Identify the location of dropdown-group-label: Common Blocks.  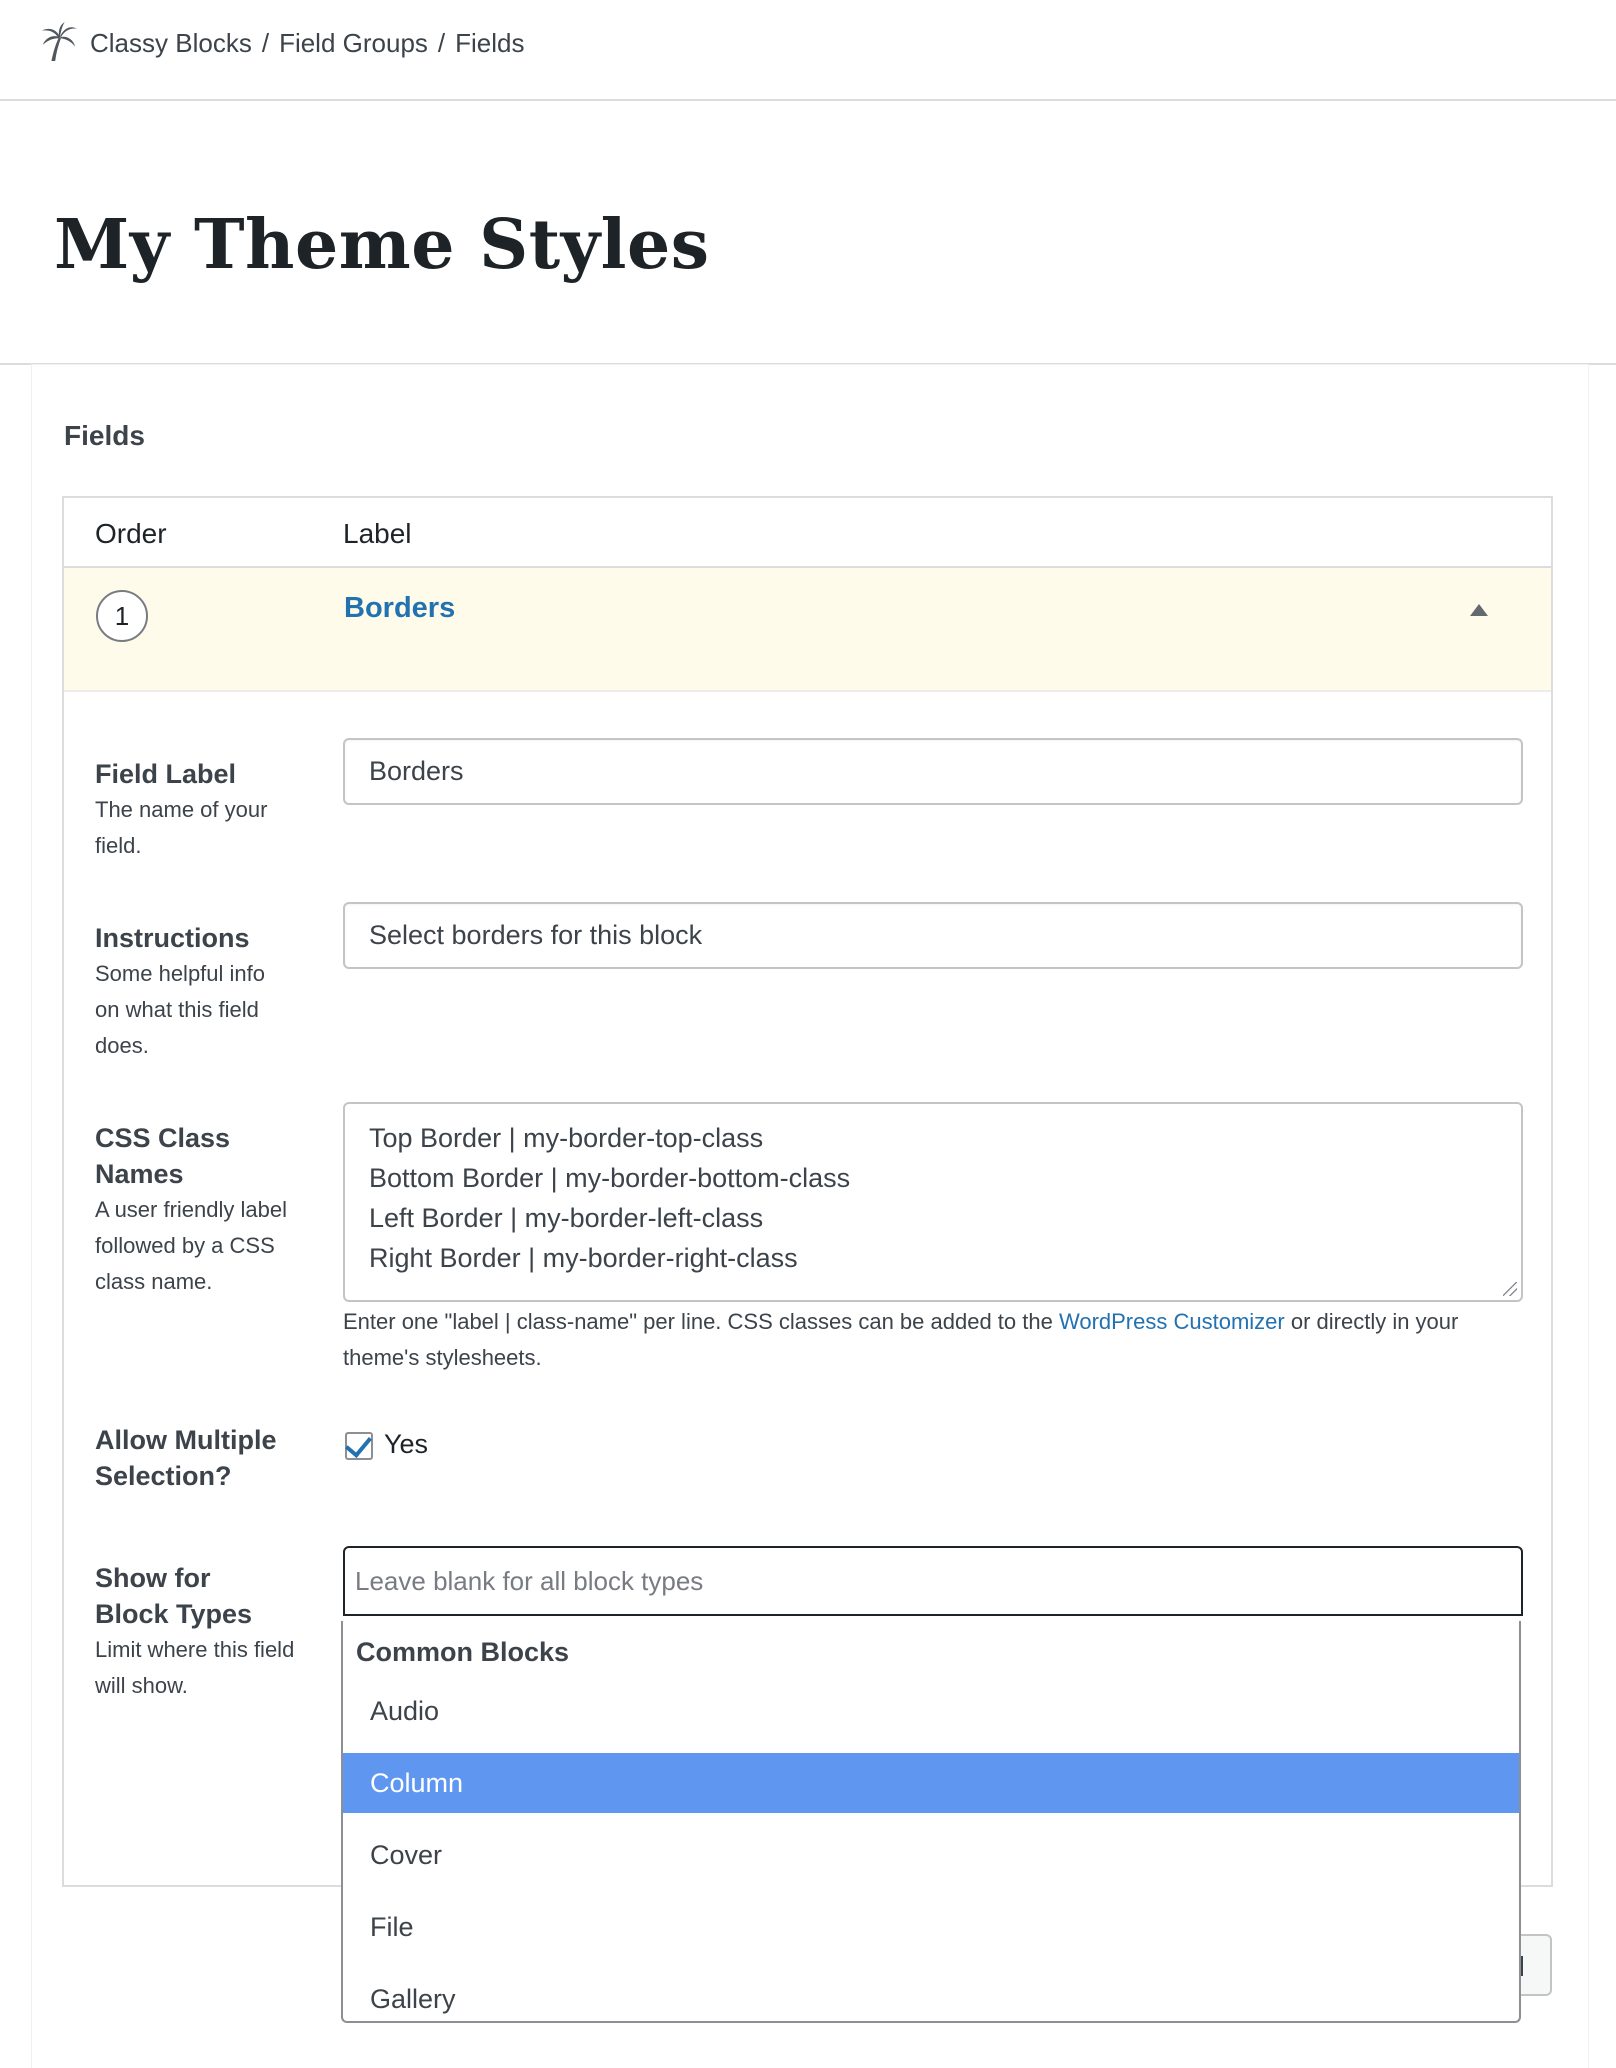
(463, 1652).